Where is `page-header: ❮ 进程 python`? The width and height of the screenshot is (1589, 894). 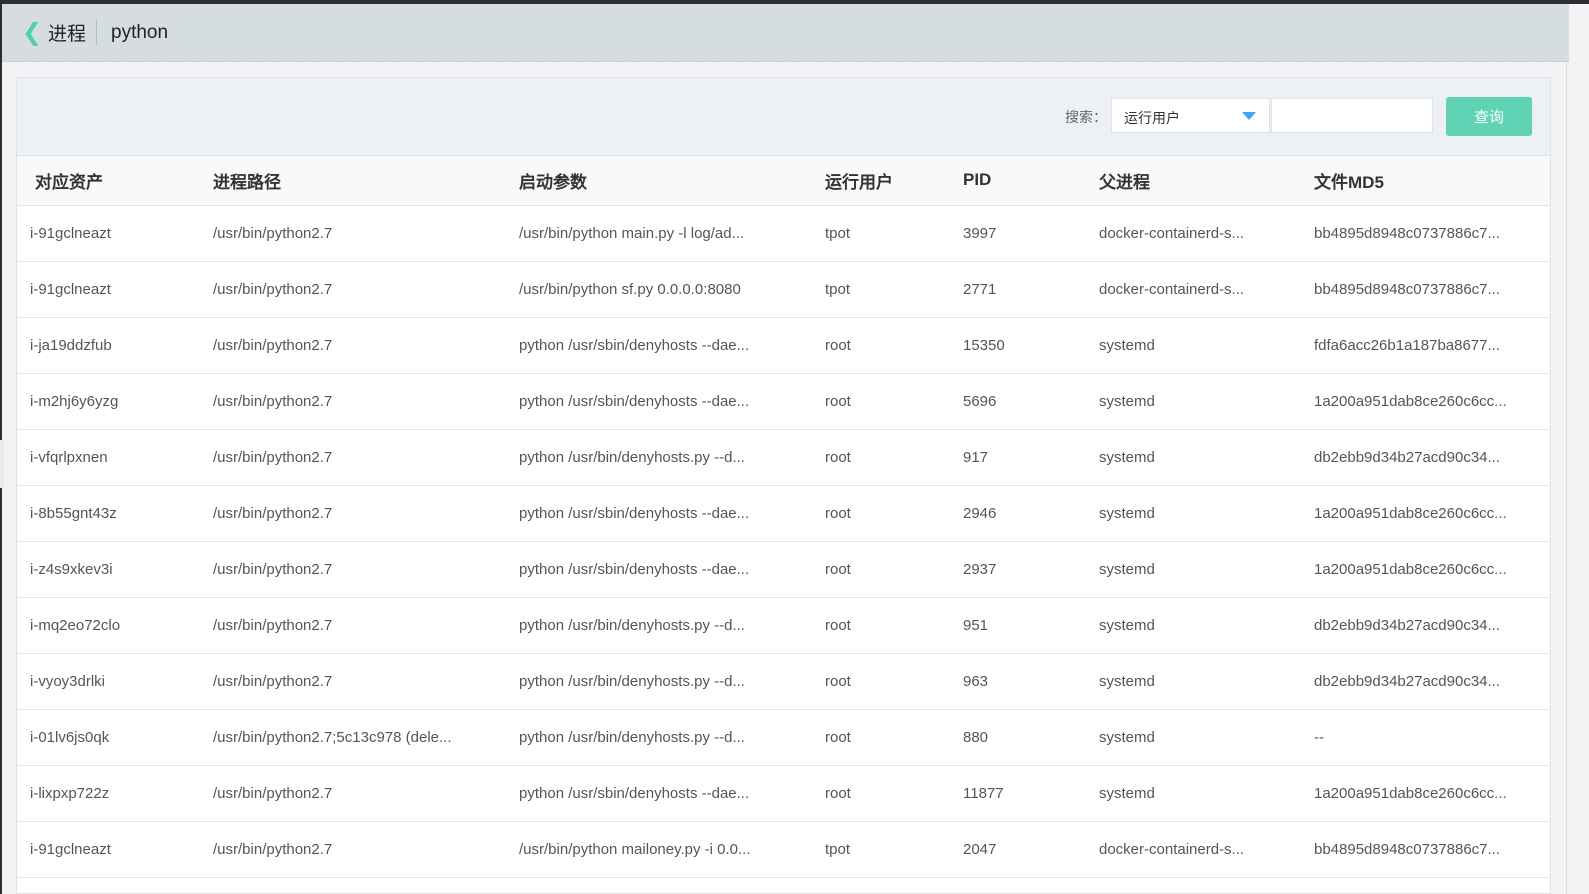
page-header: ❮ 进程 python is located at coordinates (785, 33).